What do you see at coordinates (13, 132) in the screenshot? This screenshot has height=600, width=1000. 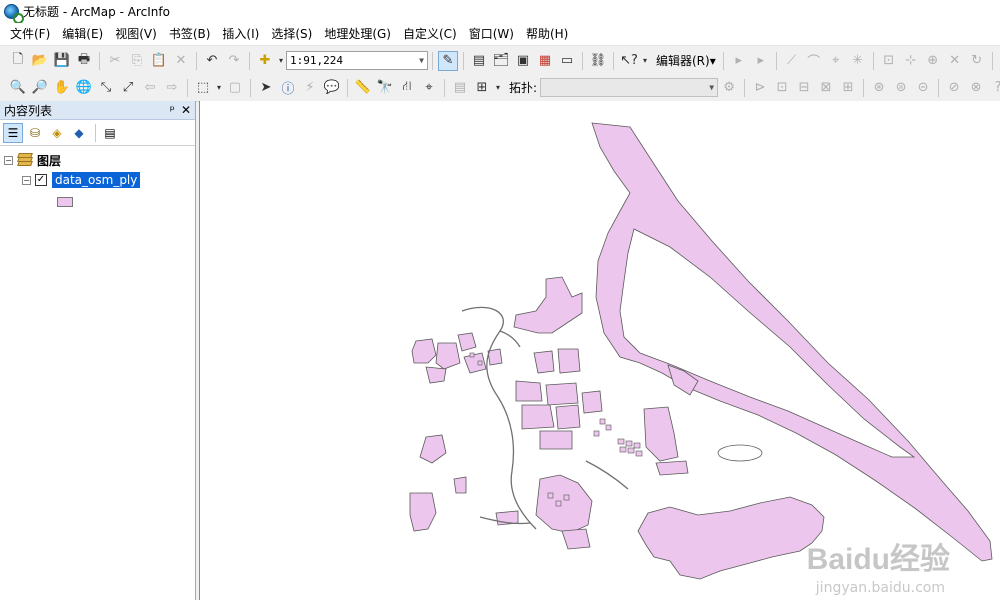 I see `list-by-drawing-order-icon: ☰` at bounding box center [13, 132].